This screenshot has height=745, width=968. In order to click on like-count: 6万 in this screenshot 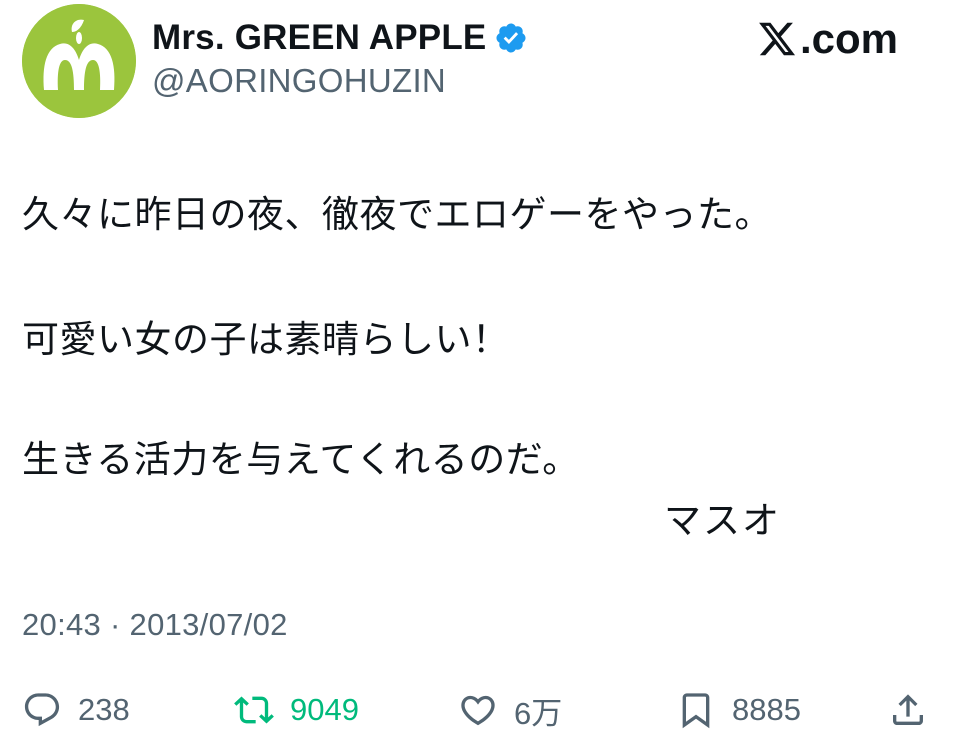, I will do `click(538, 713)`.